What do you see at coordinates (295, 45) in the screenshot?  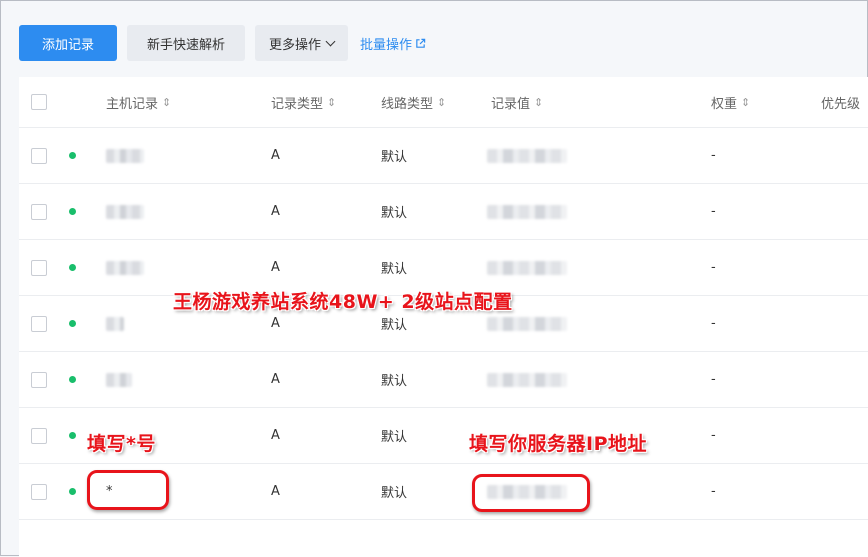 I see `more-ops-label: 更多操作` at bounding box center [295, 45].